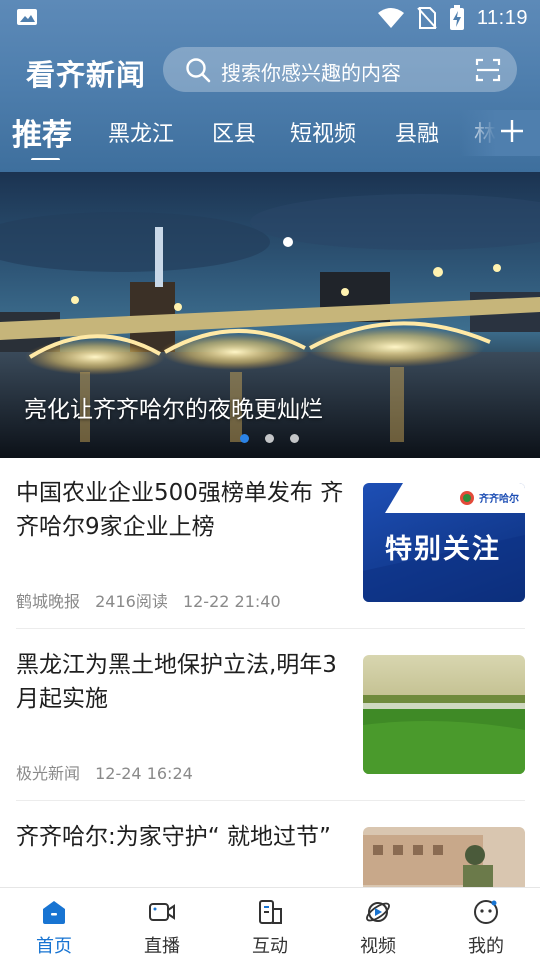  I want to click on nav-label: 我的, so click(486, 946).